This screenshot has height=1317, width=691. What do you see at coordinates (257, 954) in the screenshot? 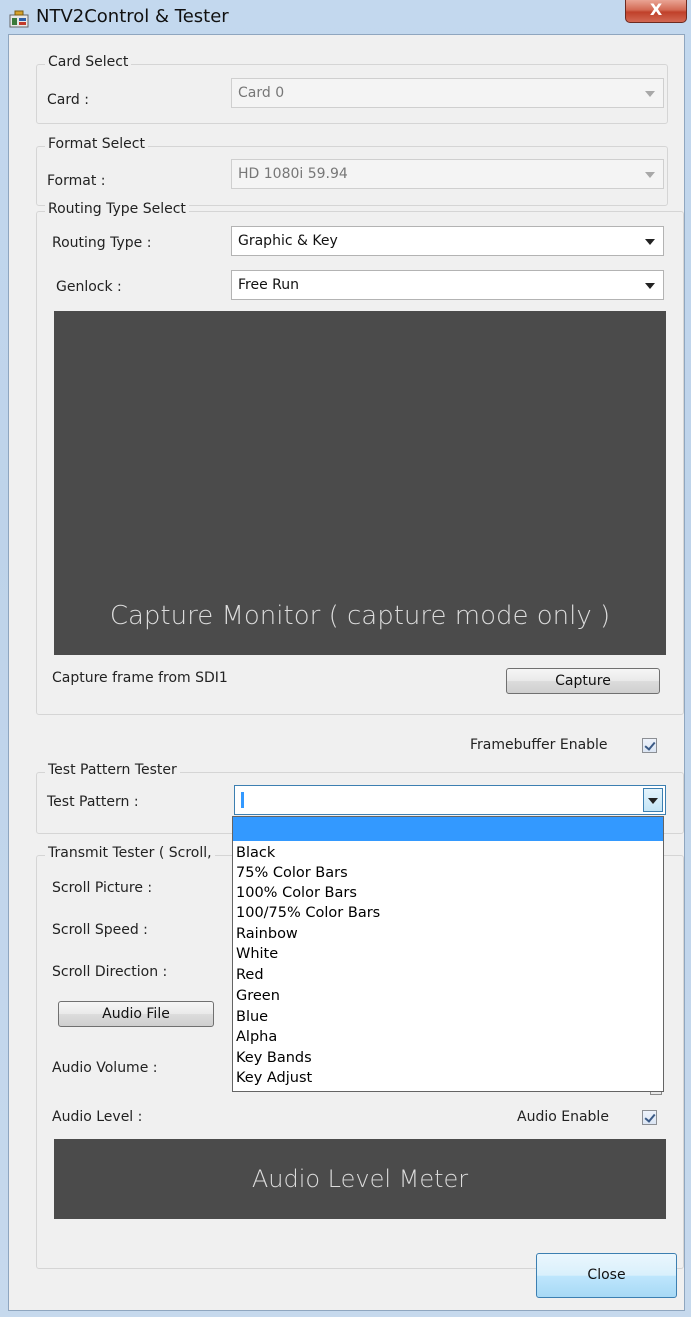
I see `dropdown-option-white: White` at bounding box center [257, 954].